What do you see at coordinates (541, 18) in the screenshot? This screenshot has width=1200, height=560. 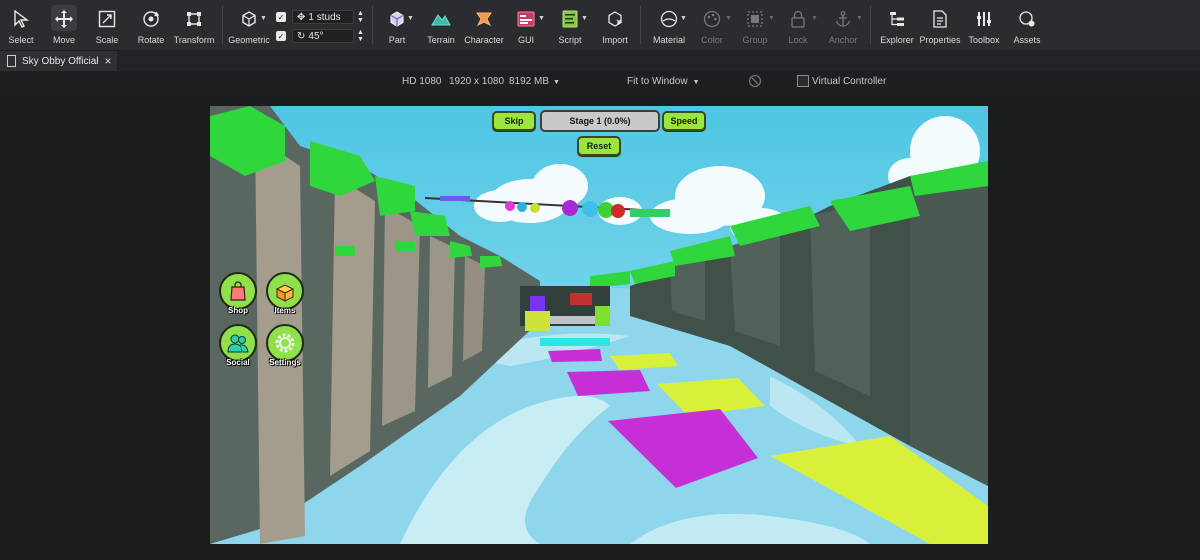 I see `gui-dropdown-caret: ▼` at bounding box center [541, 18].